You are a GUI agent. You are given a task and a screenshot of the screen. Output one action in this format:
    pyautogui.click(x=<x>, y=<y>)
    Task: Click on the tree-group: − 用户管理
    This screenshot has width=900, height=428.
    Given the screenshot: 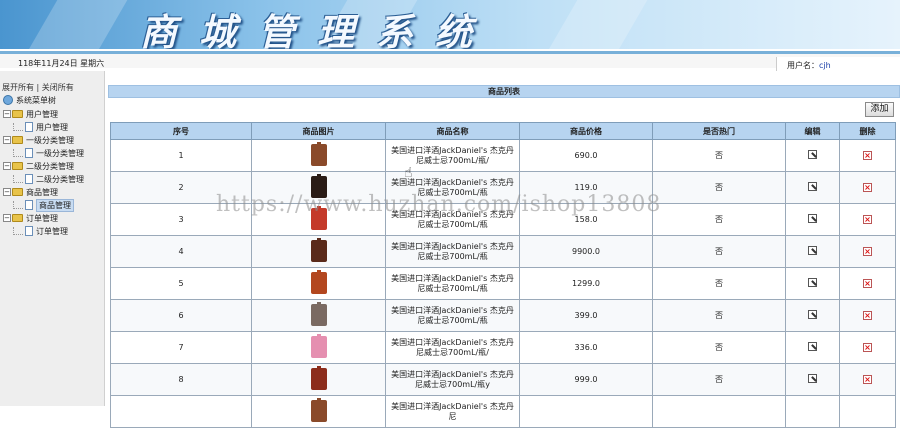 What is the action you would take?
    pyautogui.click(x=30, y=114)
    